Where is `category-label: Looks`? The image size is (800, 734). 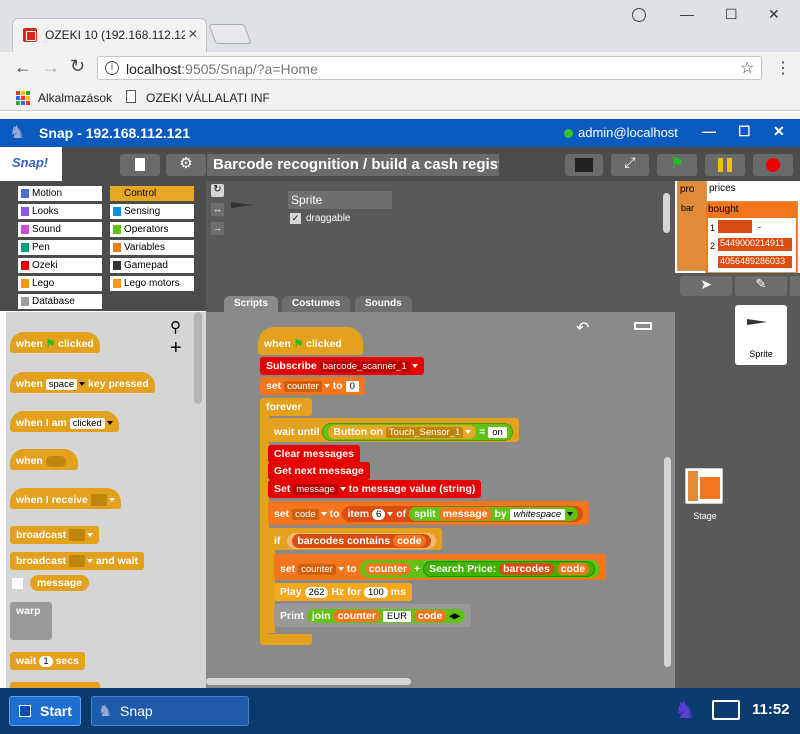
category-label: Looks is located at coordinates (45, 211).